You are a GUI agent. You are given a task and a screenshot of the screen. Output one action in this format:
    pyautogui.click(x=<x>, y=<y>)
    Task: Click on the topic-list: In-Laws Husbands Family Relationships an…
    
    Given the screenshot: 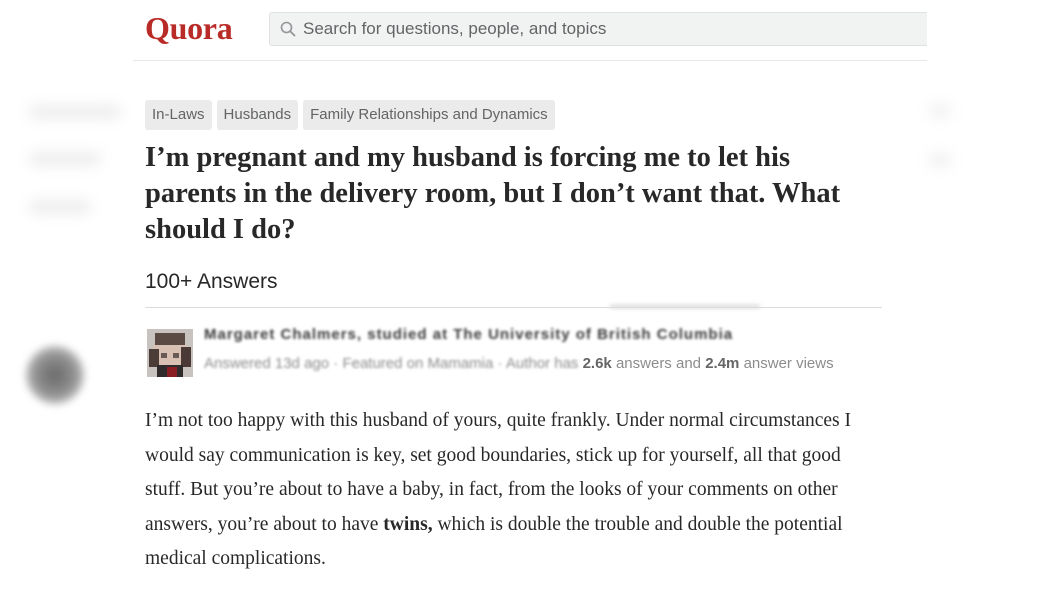 What is the action you would take?
    pyautogui.click(x=350, y=115)
    